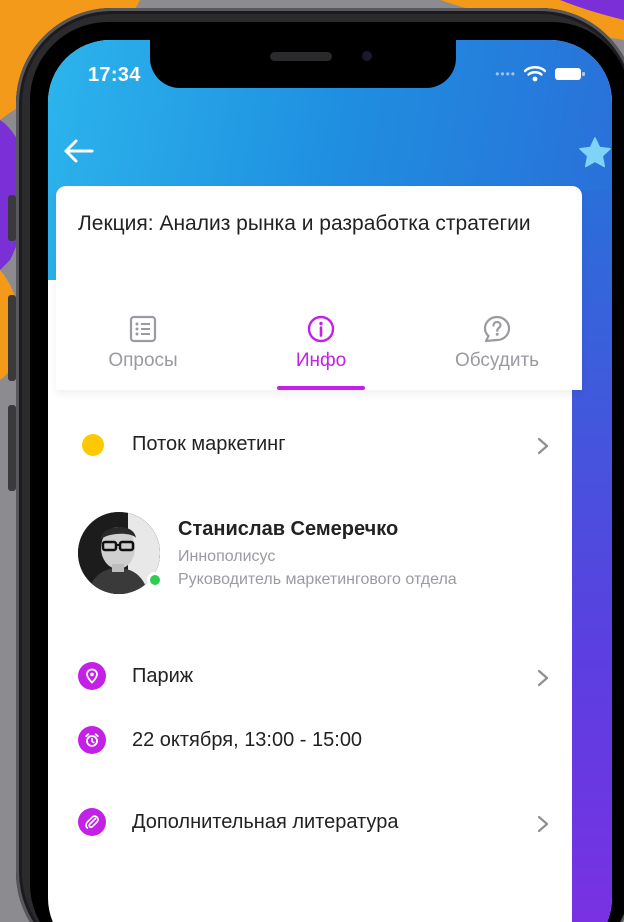 The image size is (624, 922). Describe the element at coordinates (265, 822) in the screenshot. I see `literature-label: Дополнительная литература` at that location.